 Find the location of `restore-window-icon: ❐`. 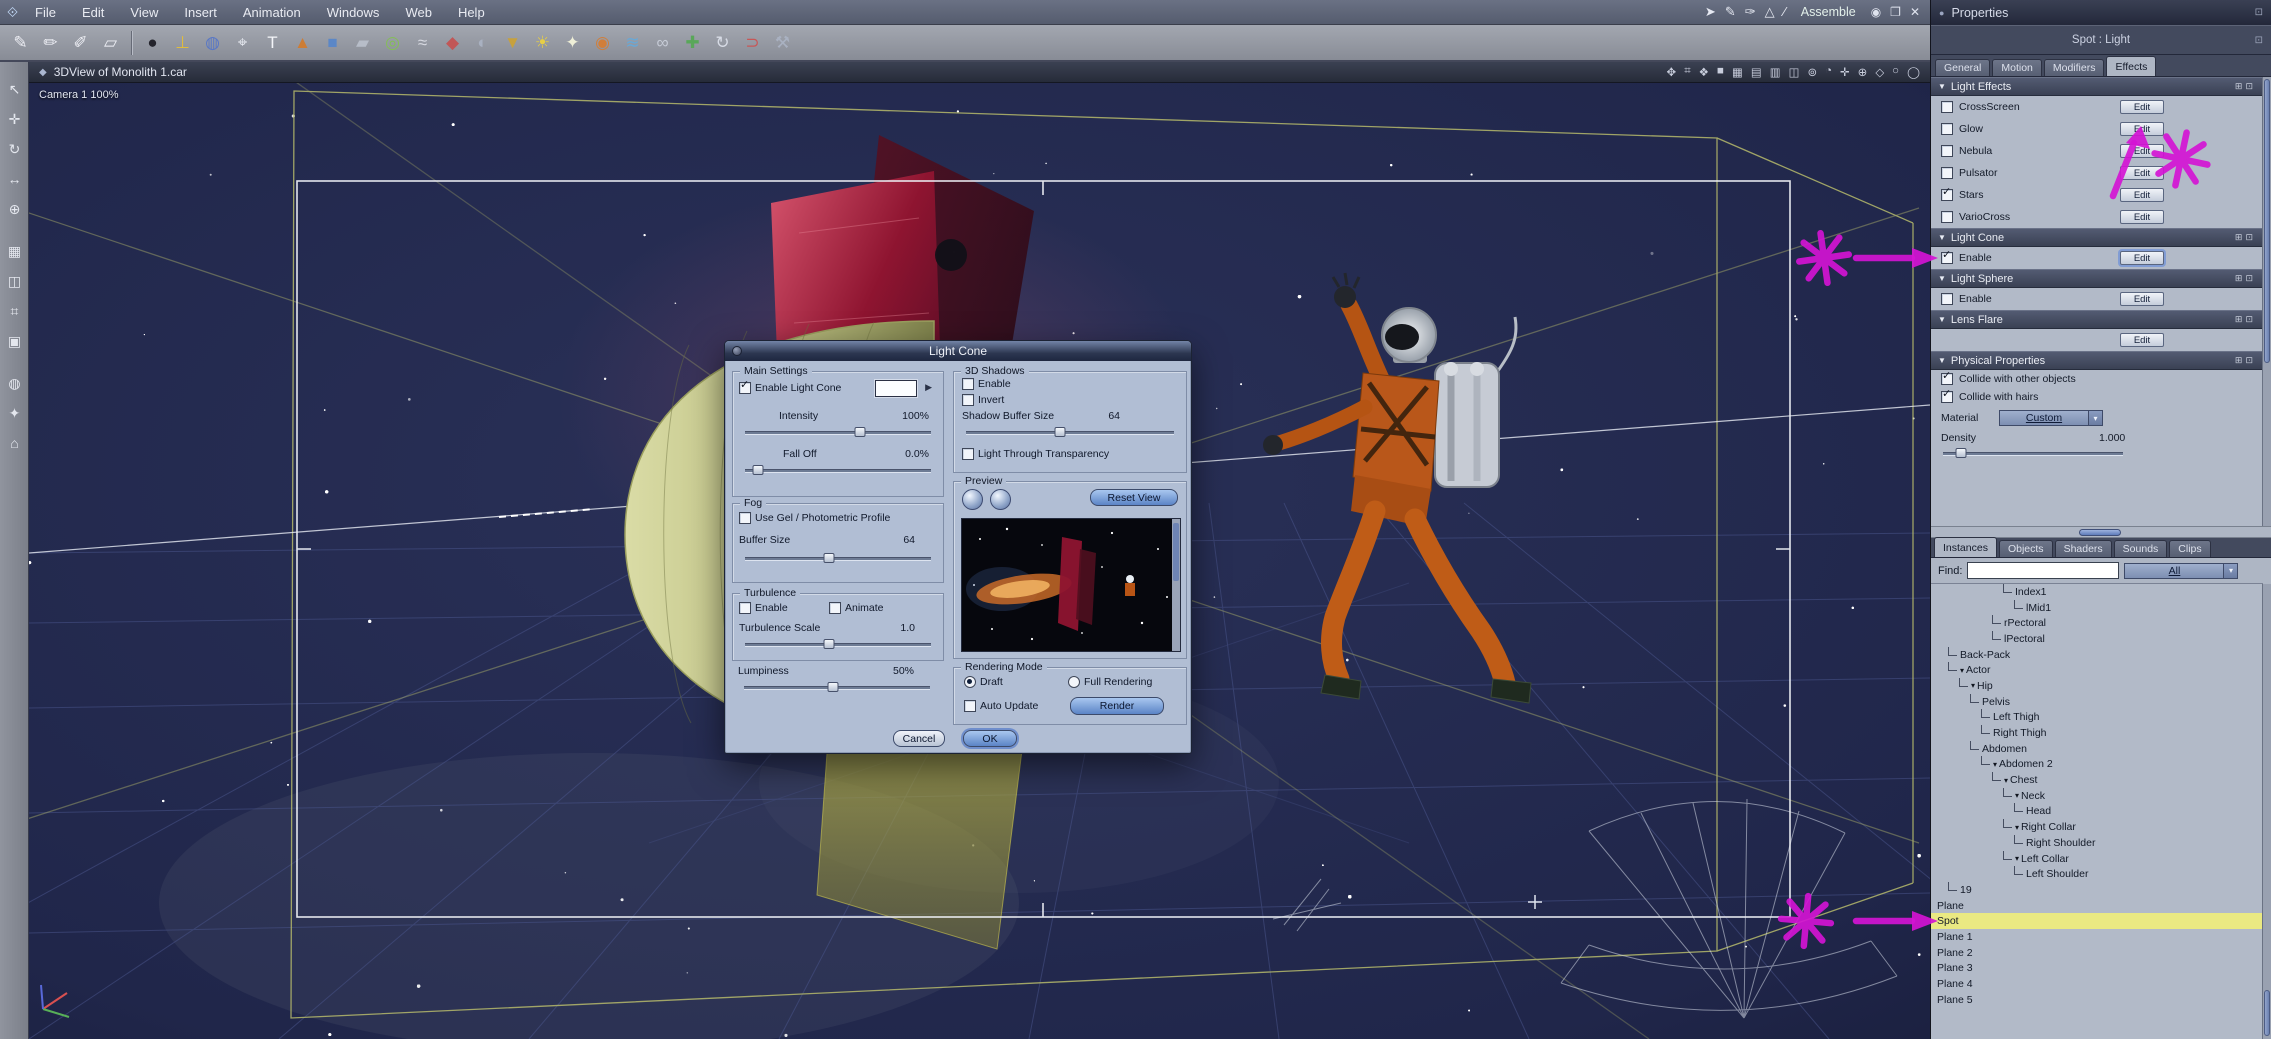

restore-window-icon: ❐ is located at coordinates (1895, 12).